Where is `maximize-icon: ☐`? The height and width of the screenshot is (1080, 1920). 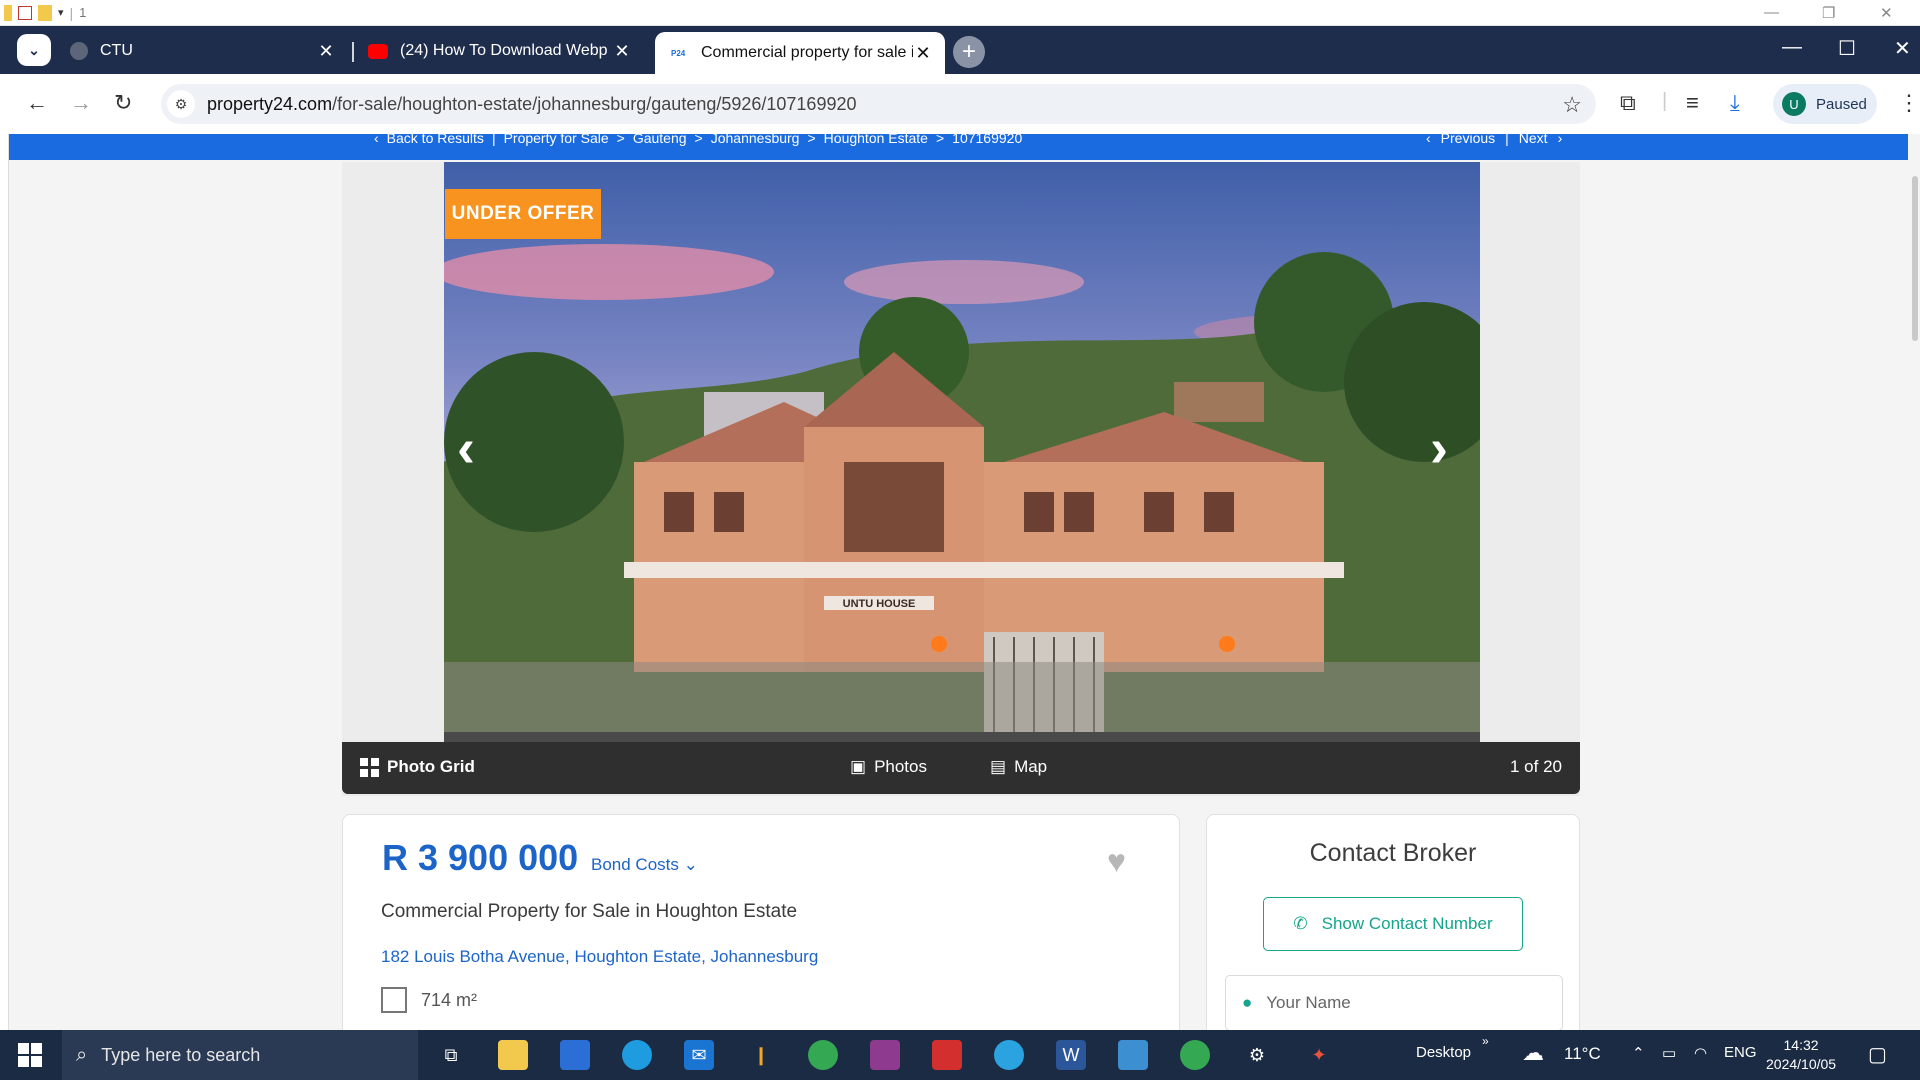 maximize-icon: ☐ is located at coordinates (1847, 48).